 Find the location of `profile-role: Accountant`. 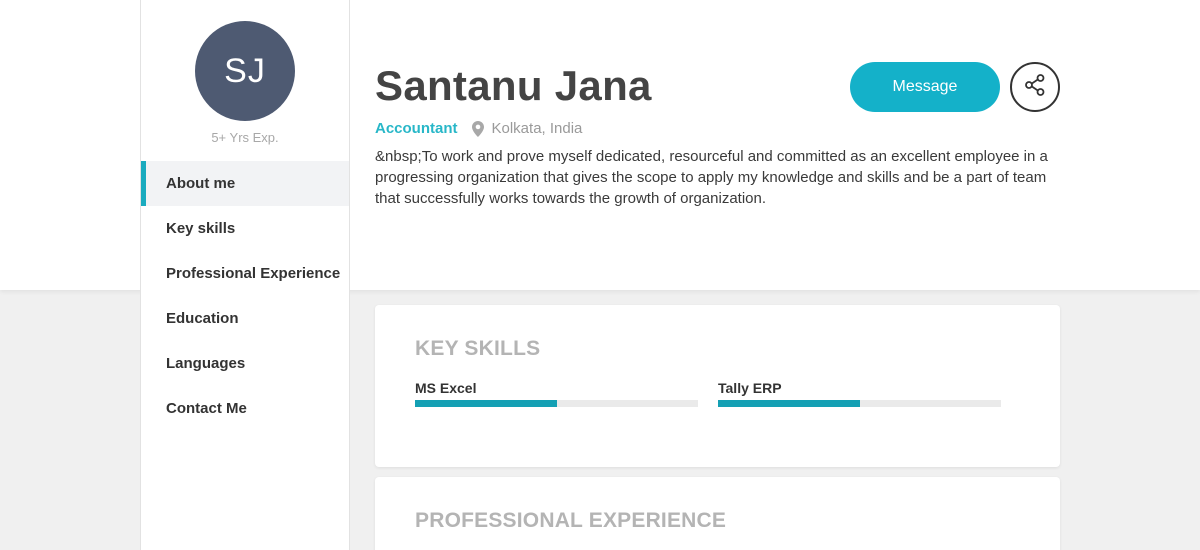

profile-role: Accountant is located at coordinates (416, 128).